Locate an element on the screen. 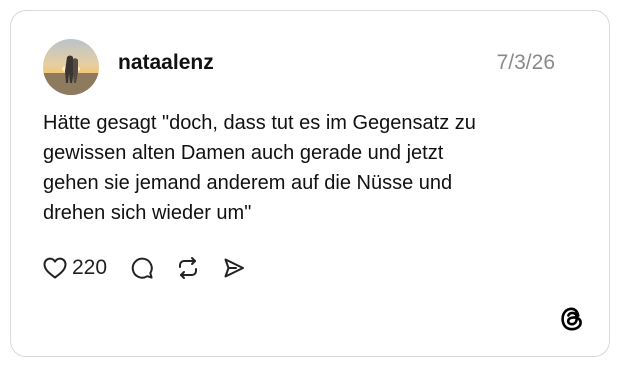 The height and width of the screenshot is (367, 620). repost-button is located at coordinates (188, 268).